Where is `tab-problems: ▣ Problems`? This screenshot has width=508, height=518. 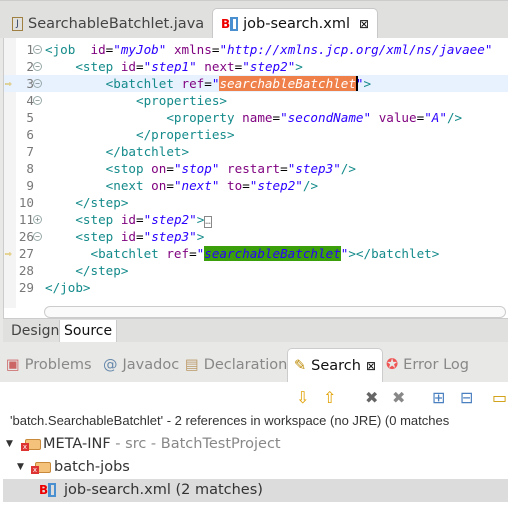
tab-problems: ▣ Problems is located at coordinates (49, 365).